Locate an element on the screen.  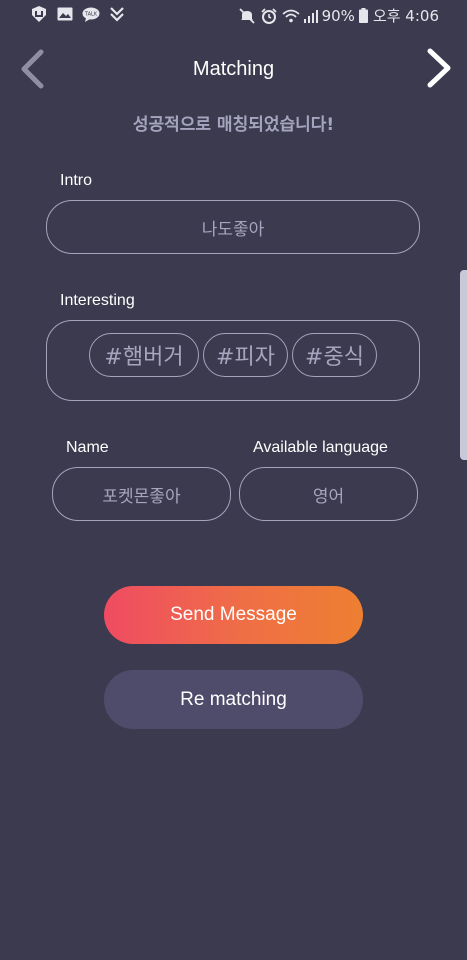
interest-tag: #피자 is located at coordinates (245, 355).